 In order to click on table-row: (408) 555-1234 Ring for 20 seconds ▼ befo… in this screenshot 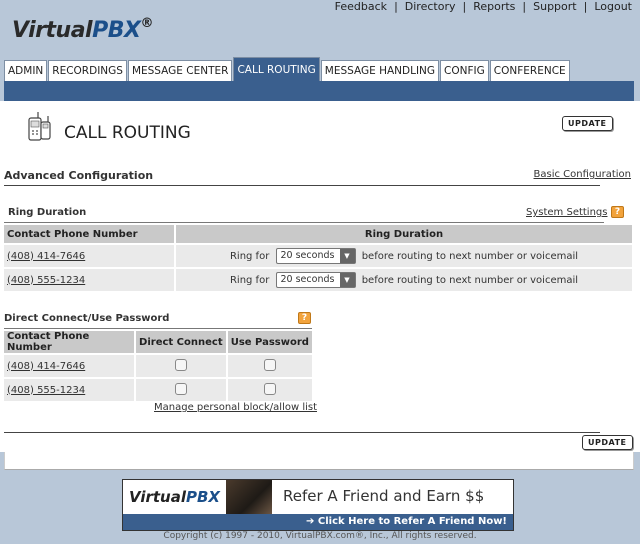, I will do `click(318, 280)`.